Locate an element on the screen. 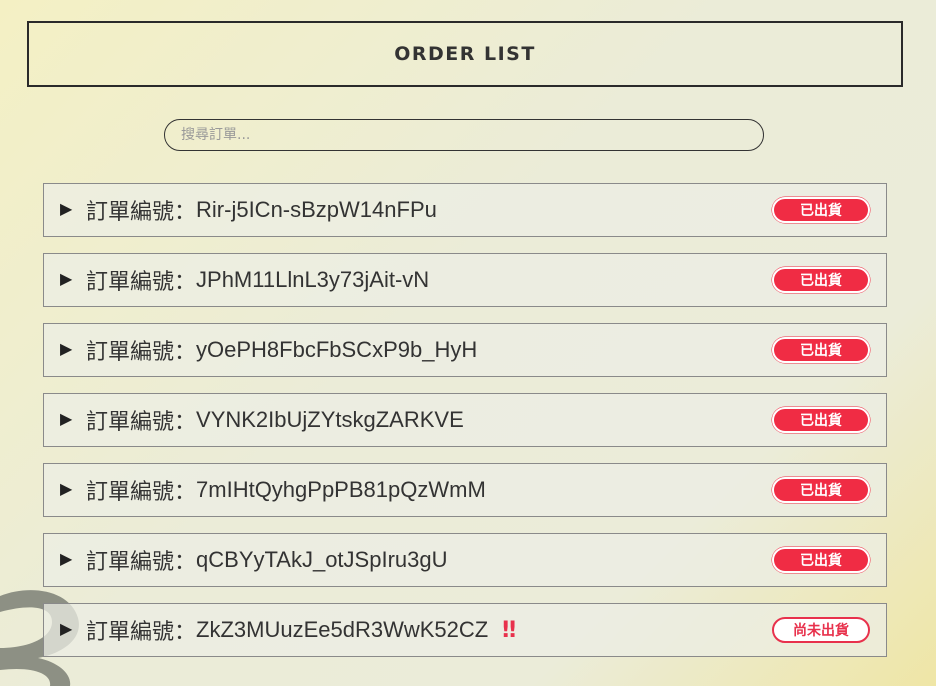 This screenshot has height=686, width=936. order-row: ▶ 訂單編號： JPhM11LlnL3y73jAit-vN 已出貨 is located at coordinates (465, 280).